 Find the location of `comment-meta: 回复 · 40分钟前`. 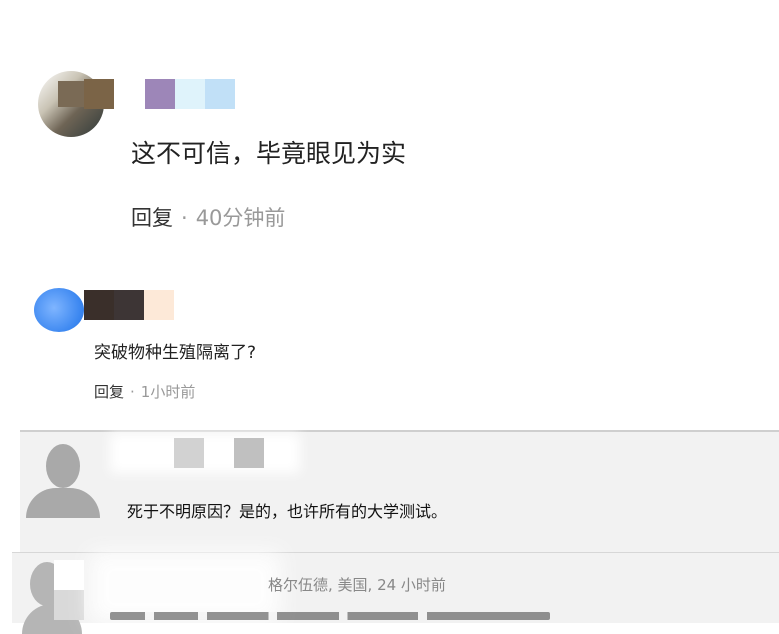

comment-meta: 回复 · 40分钟前 is located at coordinates (208, 217).